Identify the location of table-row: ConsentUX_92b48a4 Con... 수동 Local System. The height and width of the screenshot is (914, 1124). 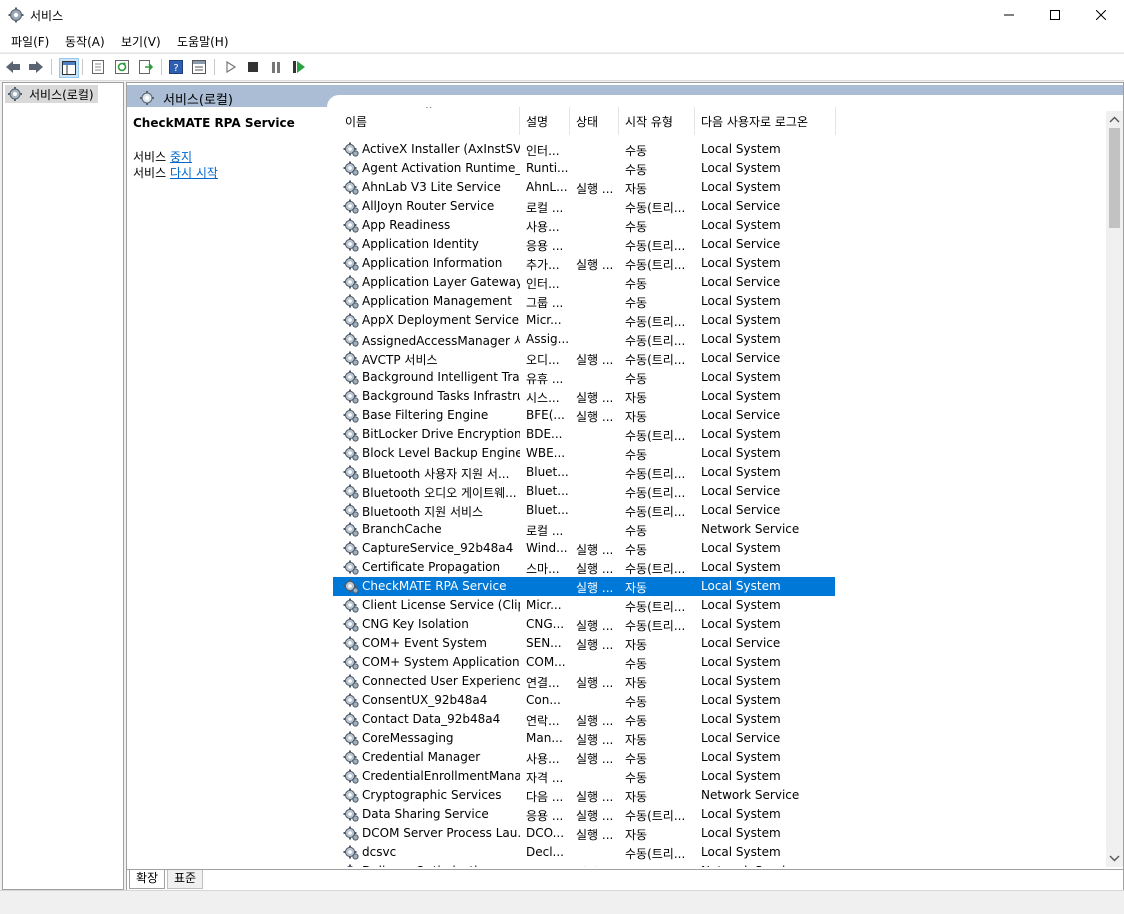
(720, 700).